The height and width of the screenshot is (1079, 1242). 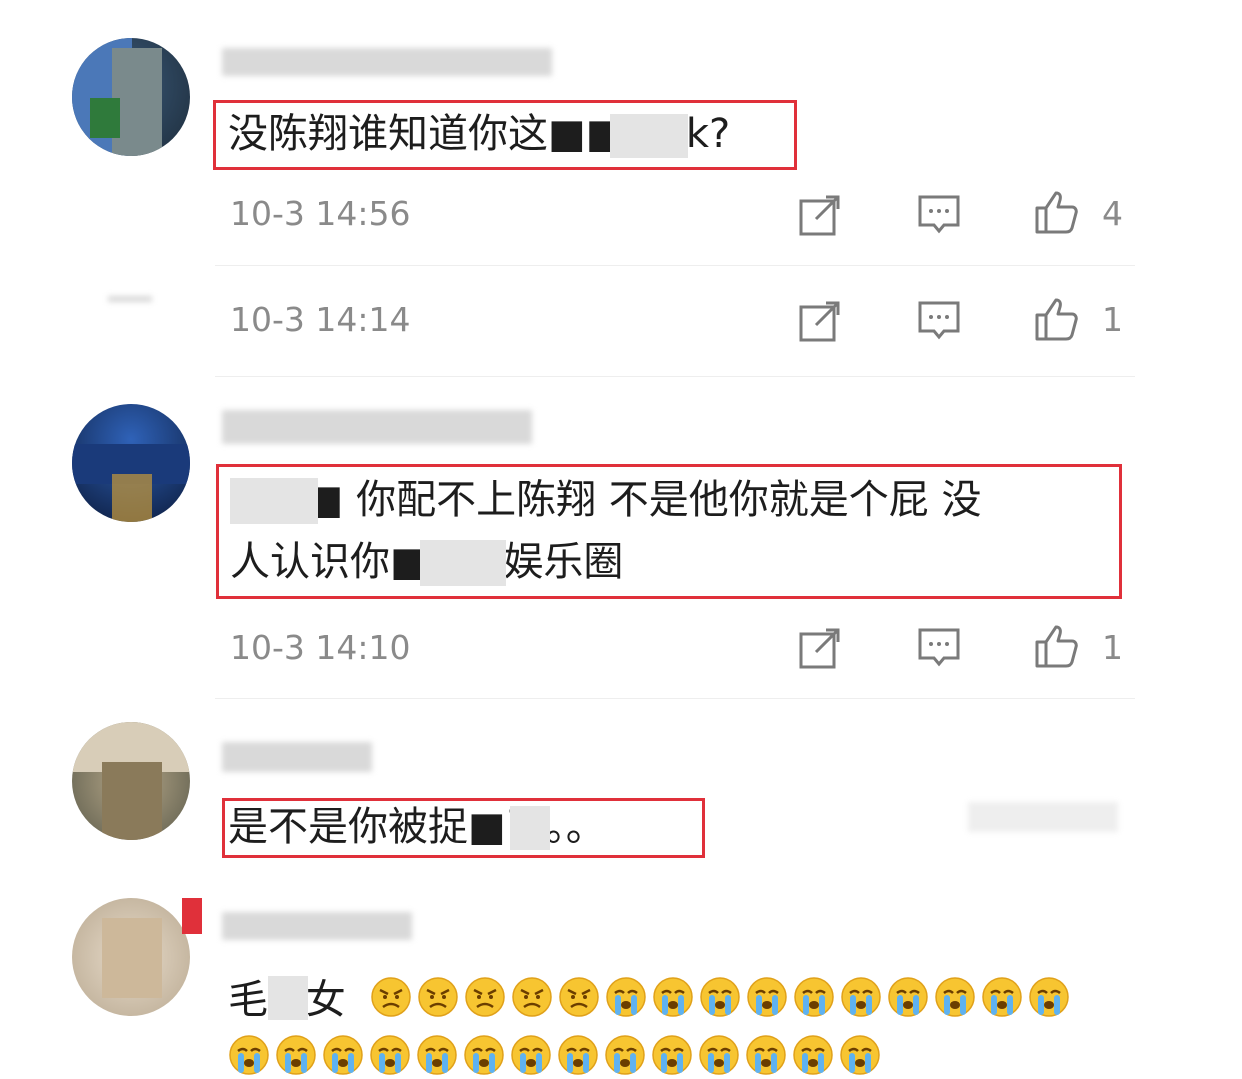 What do you see at coordinates (1043, 817) in the screenshot?
I see `meta-blurred` at bounding box center [1043, 817].